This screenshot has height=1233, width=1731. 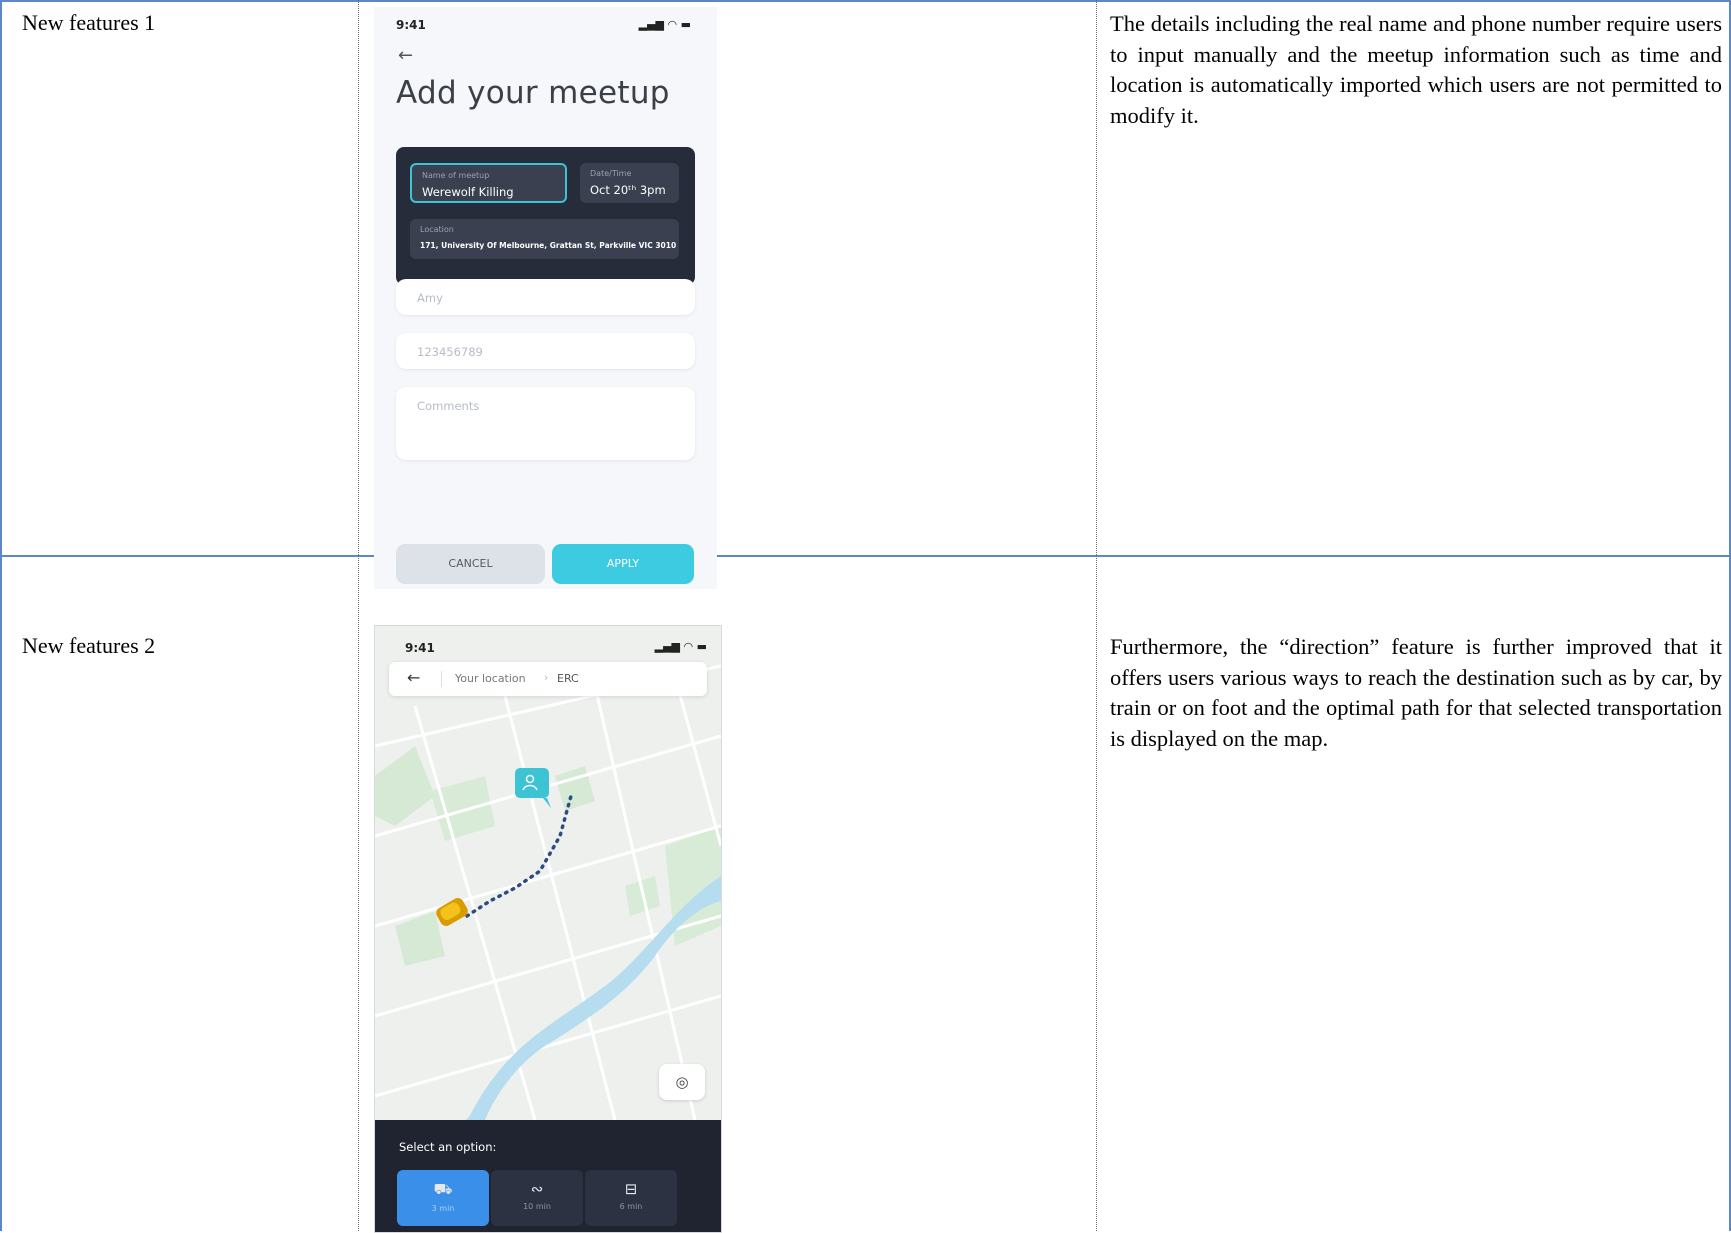 What do you see at coordinates (611, 173) in the screenshot?
I see `datetime-caption: Date/Time` at bounding box center [611, 173].